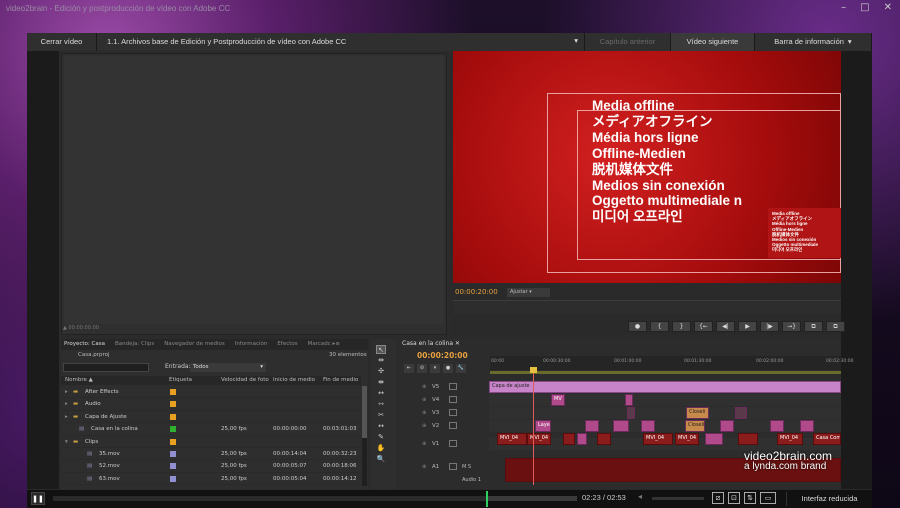 Image resolution: width=900 pixels, height=508 pixels. What do you see at coordinates (631, 413) in the screenshot?
I see `v3-clip` at bounding box center [631, 413].